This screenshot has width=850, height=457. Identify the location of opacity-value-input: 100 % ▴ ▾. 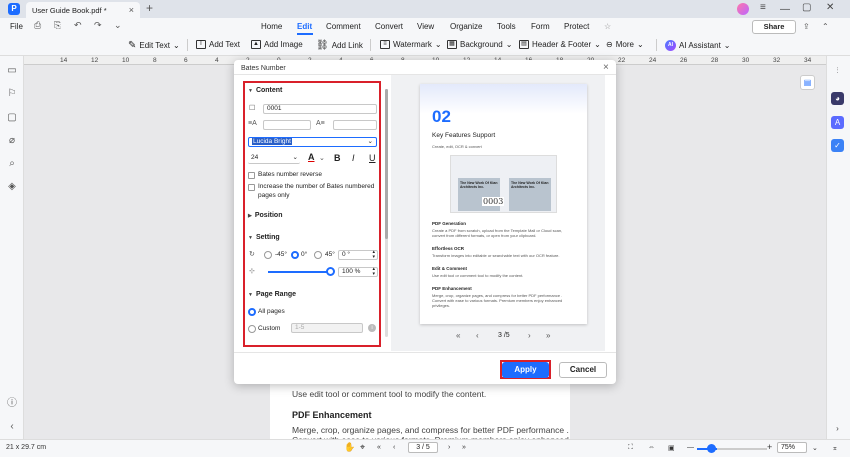
(358, 272).